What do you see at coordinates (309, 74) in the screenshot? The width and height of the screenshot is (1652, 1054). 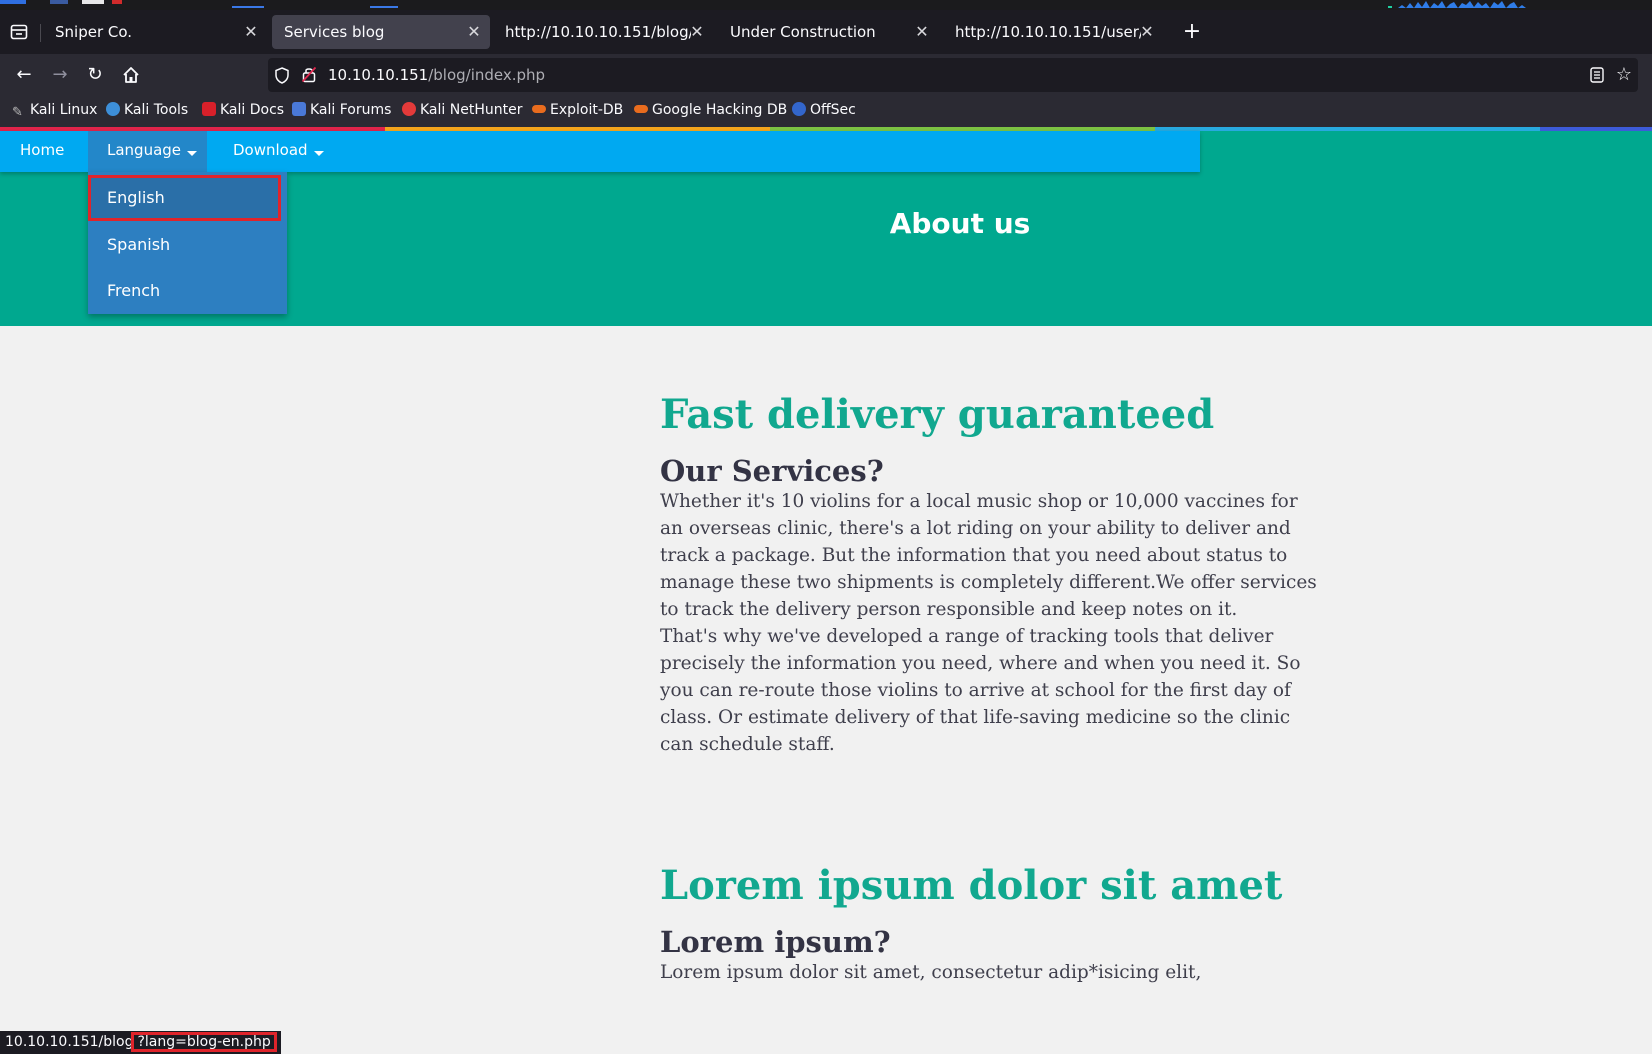 I see `insecure-lock-icon` at bounding box center [309, 74].